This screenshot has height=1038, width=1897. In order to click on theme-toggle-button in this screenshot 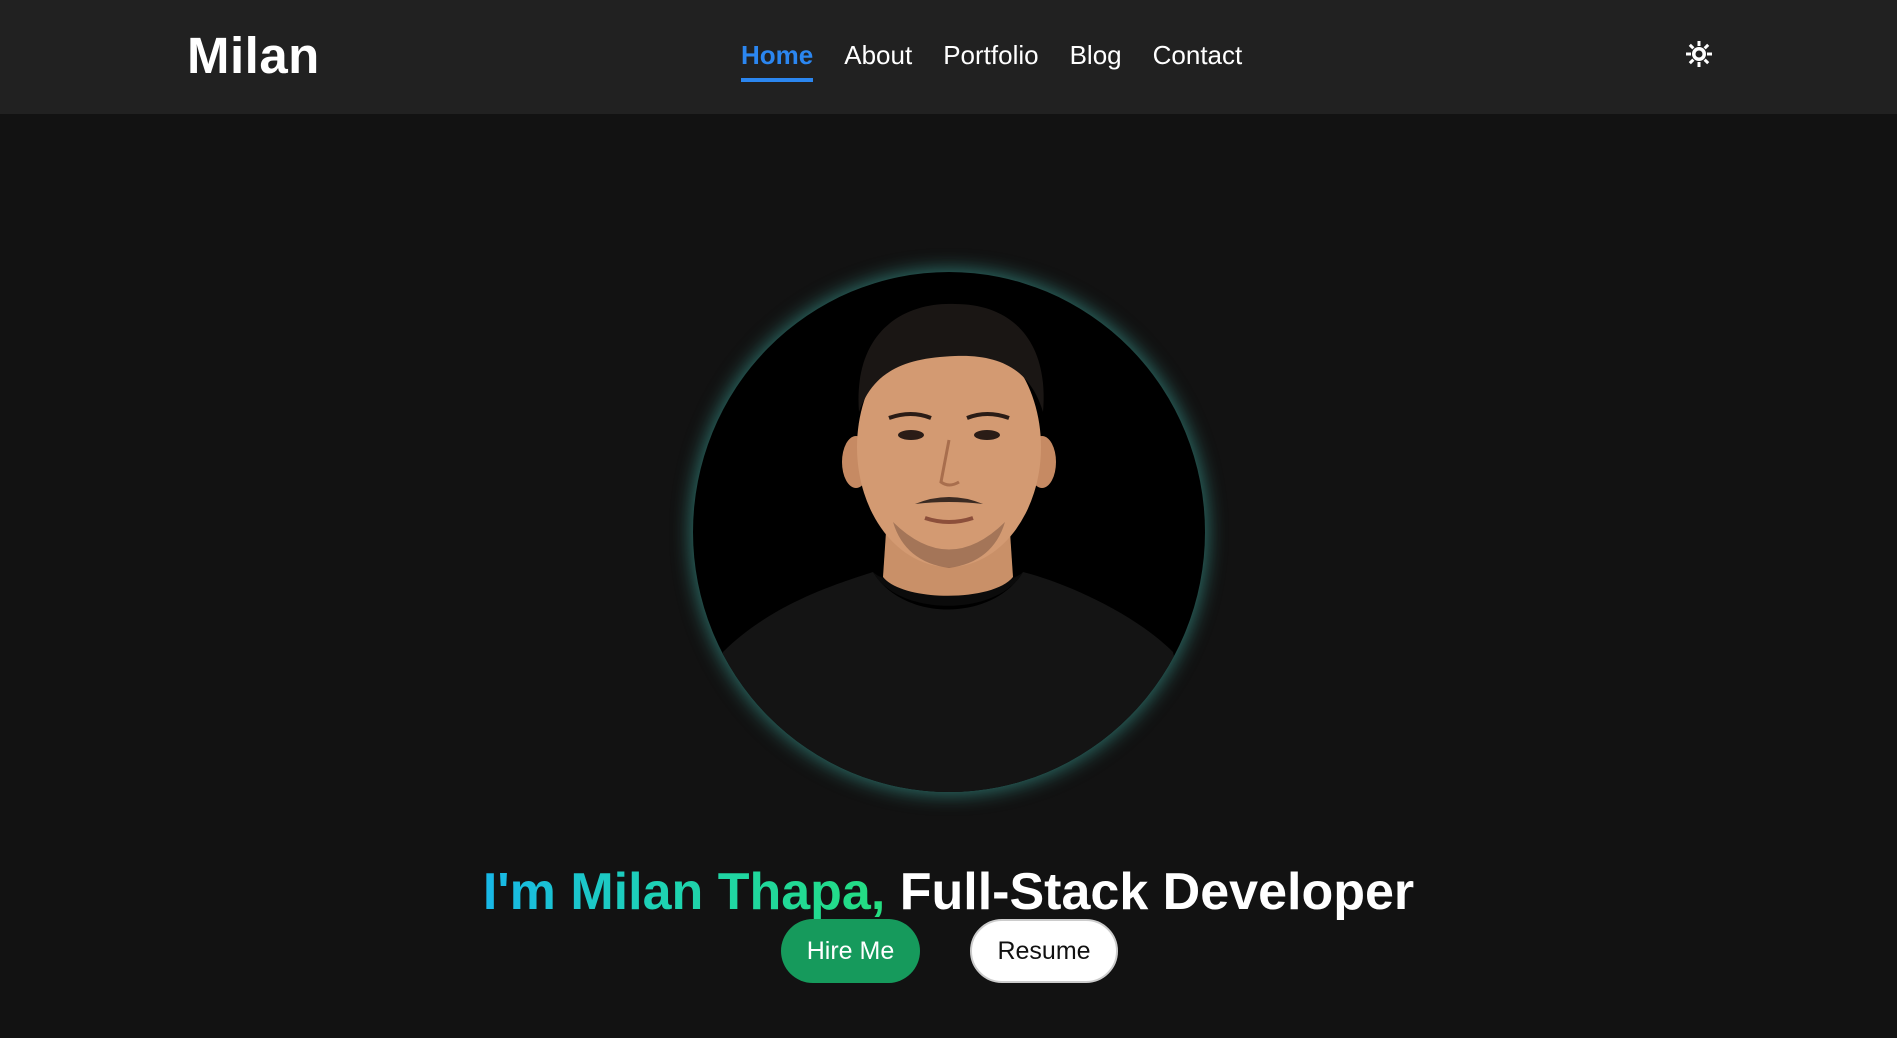, I will do `click(1699, 54)`.